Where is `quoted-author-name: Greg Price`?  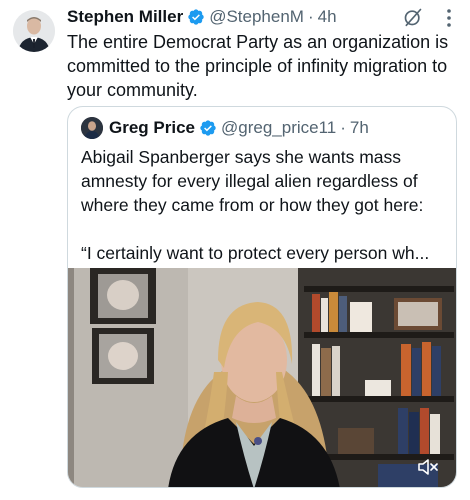
quoted-author-name: Greg Price is located at coordinates (152, 128).